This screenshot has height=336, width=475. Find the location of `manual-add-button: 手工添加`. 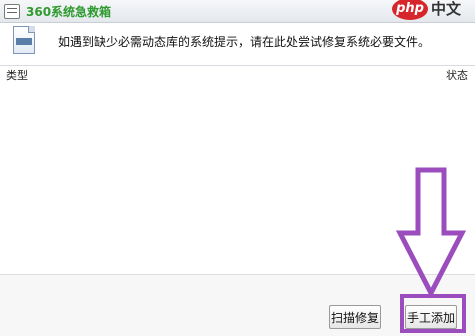

manual-add-button: 手工添加 is located at coordinates (431, 317).